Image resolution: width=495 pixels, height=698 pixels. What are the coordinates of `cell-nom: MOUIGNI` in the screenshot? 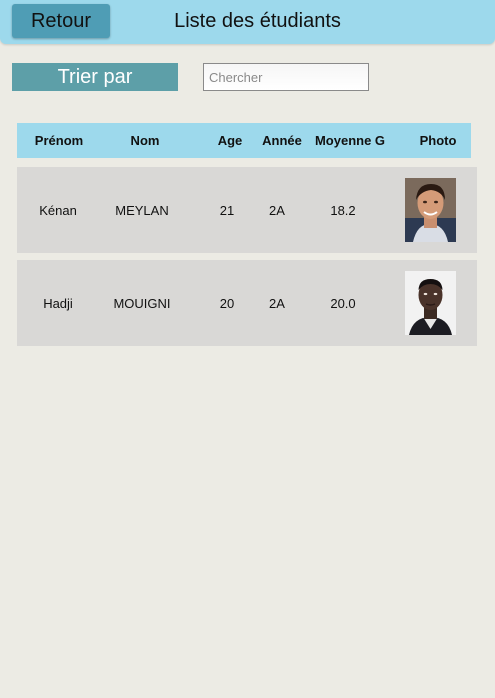 It's located at (142, 303).